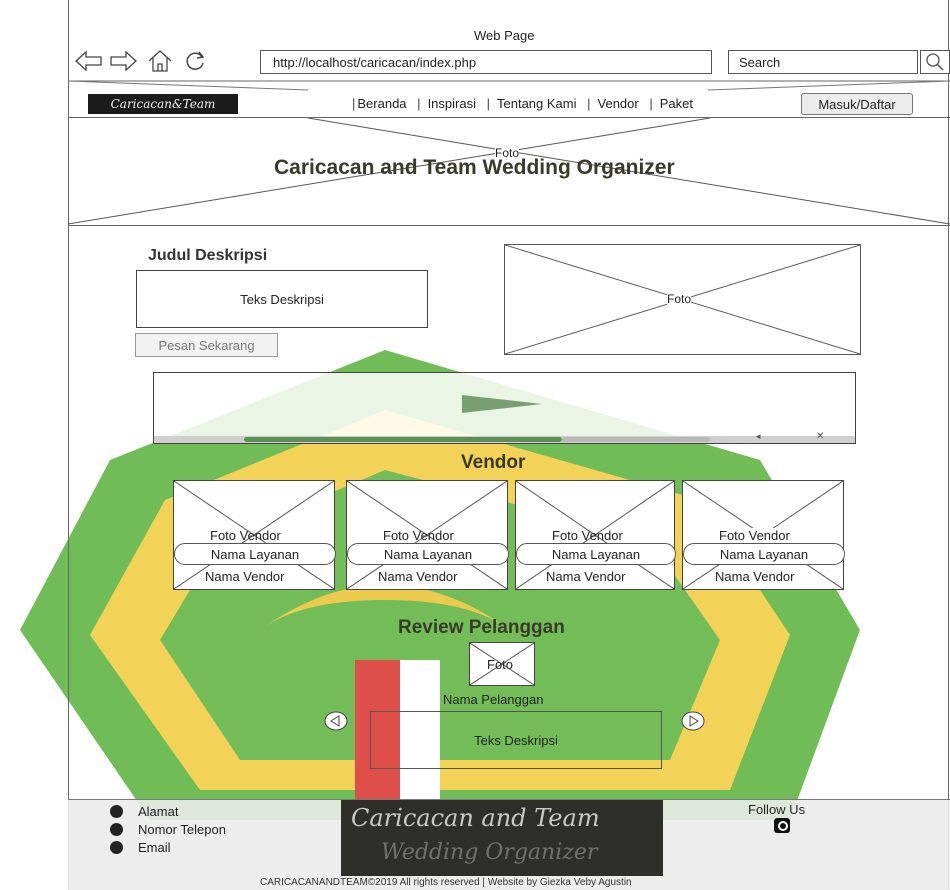  I want to click on nav-item-beranda: Beranda, so click(381, 103).